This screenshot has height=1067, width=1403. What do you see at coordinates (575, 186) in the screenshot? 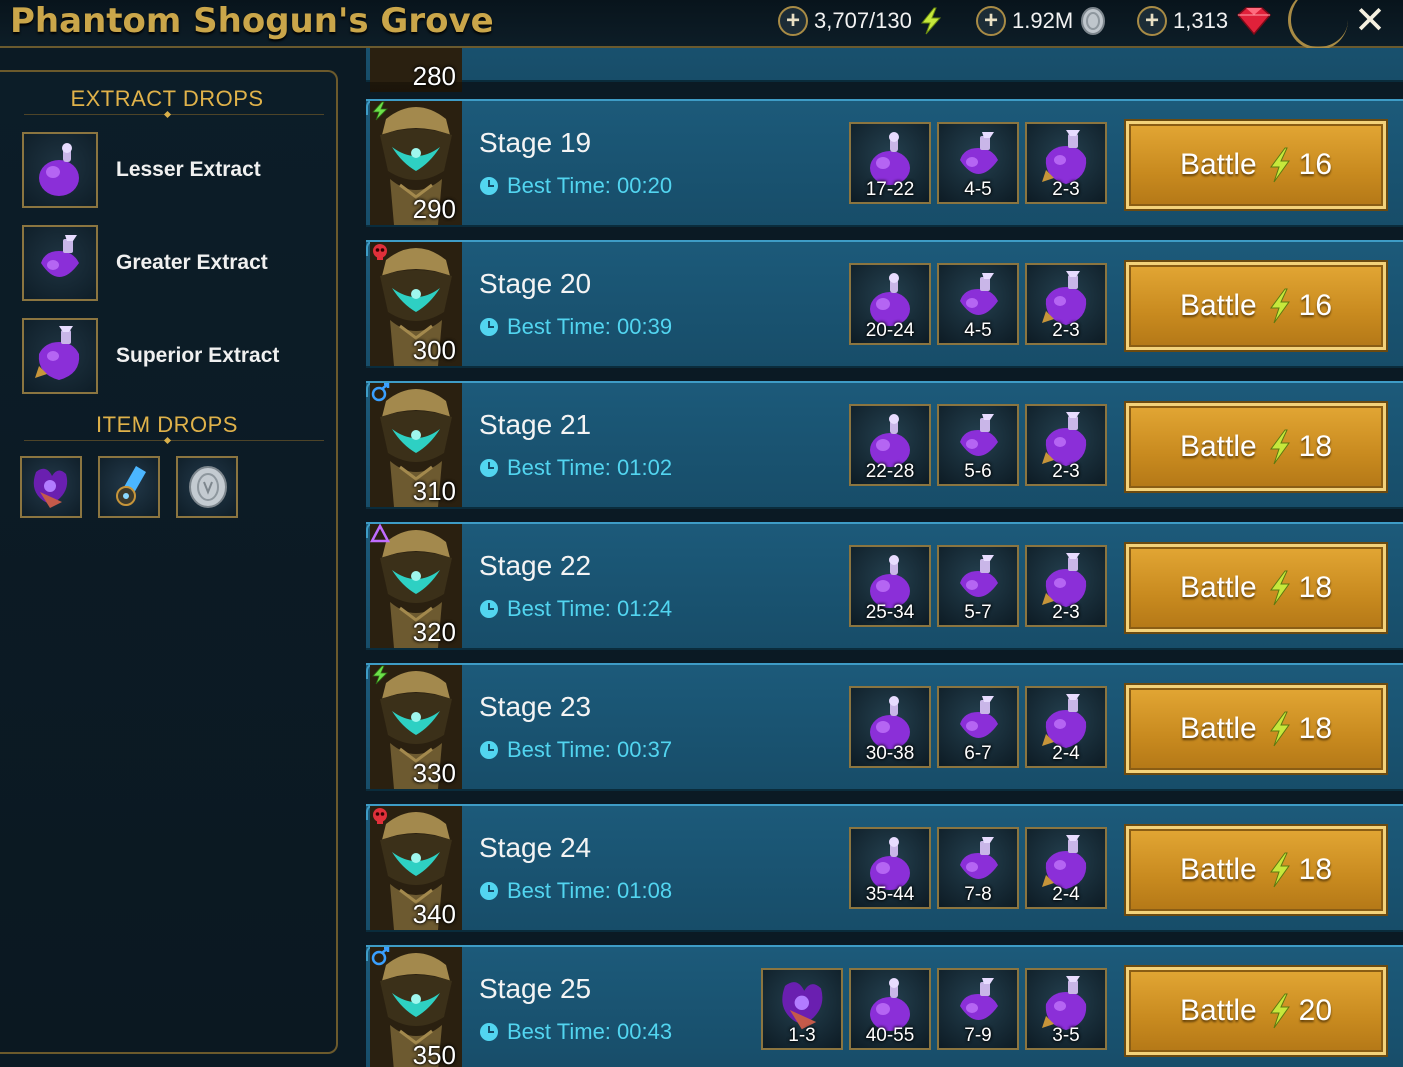
I see `best-time: Best Time: 00:20` at bounding box center [575, 186].